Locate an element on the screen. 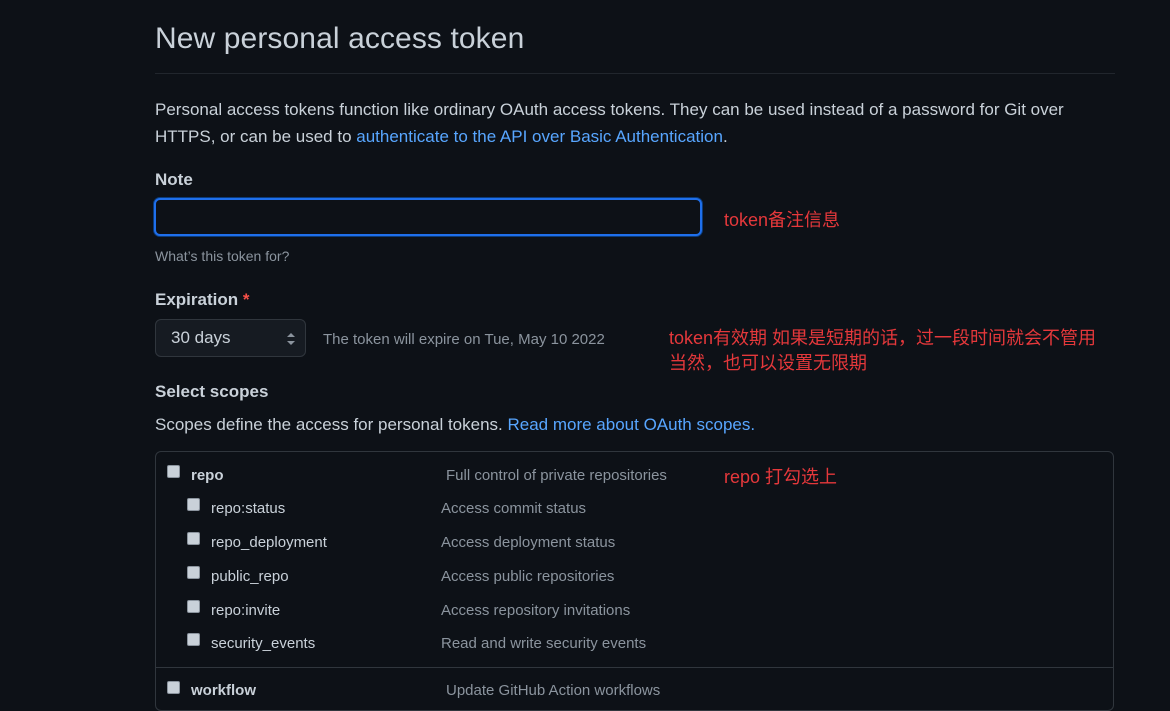 The width and height of the screenshot is (1170, 711). scope-name-security-events: security_events is located at coordinates (263, 643).